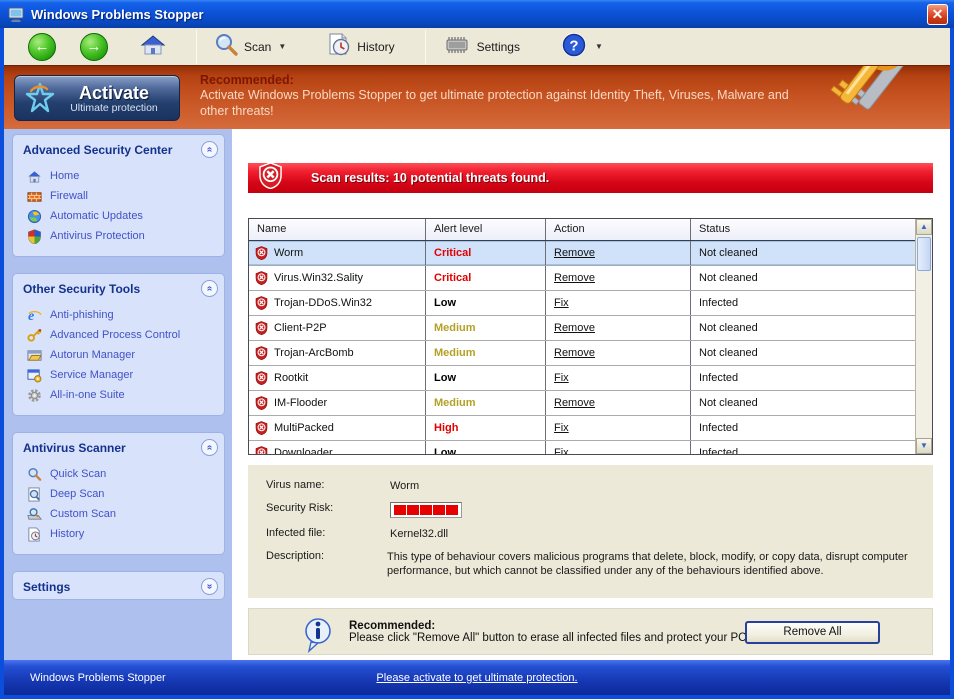 The image size is (954, 699). What do you see at coordinates (812, 632) in the screenshot?
I see `remove-all-button: Remove All` at bounding box center [812, 632].